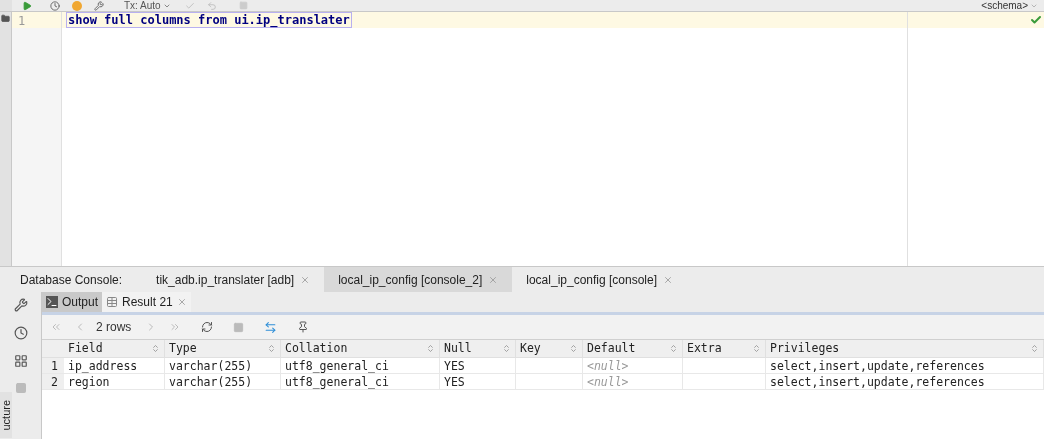  Describe the element at coordinates (5, 18) in the screenshot. I see `folder-icon` at that location.